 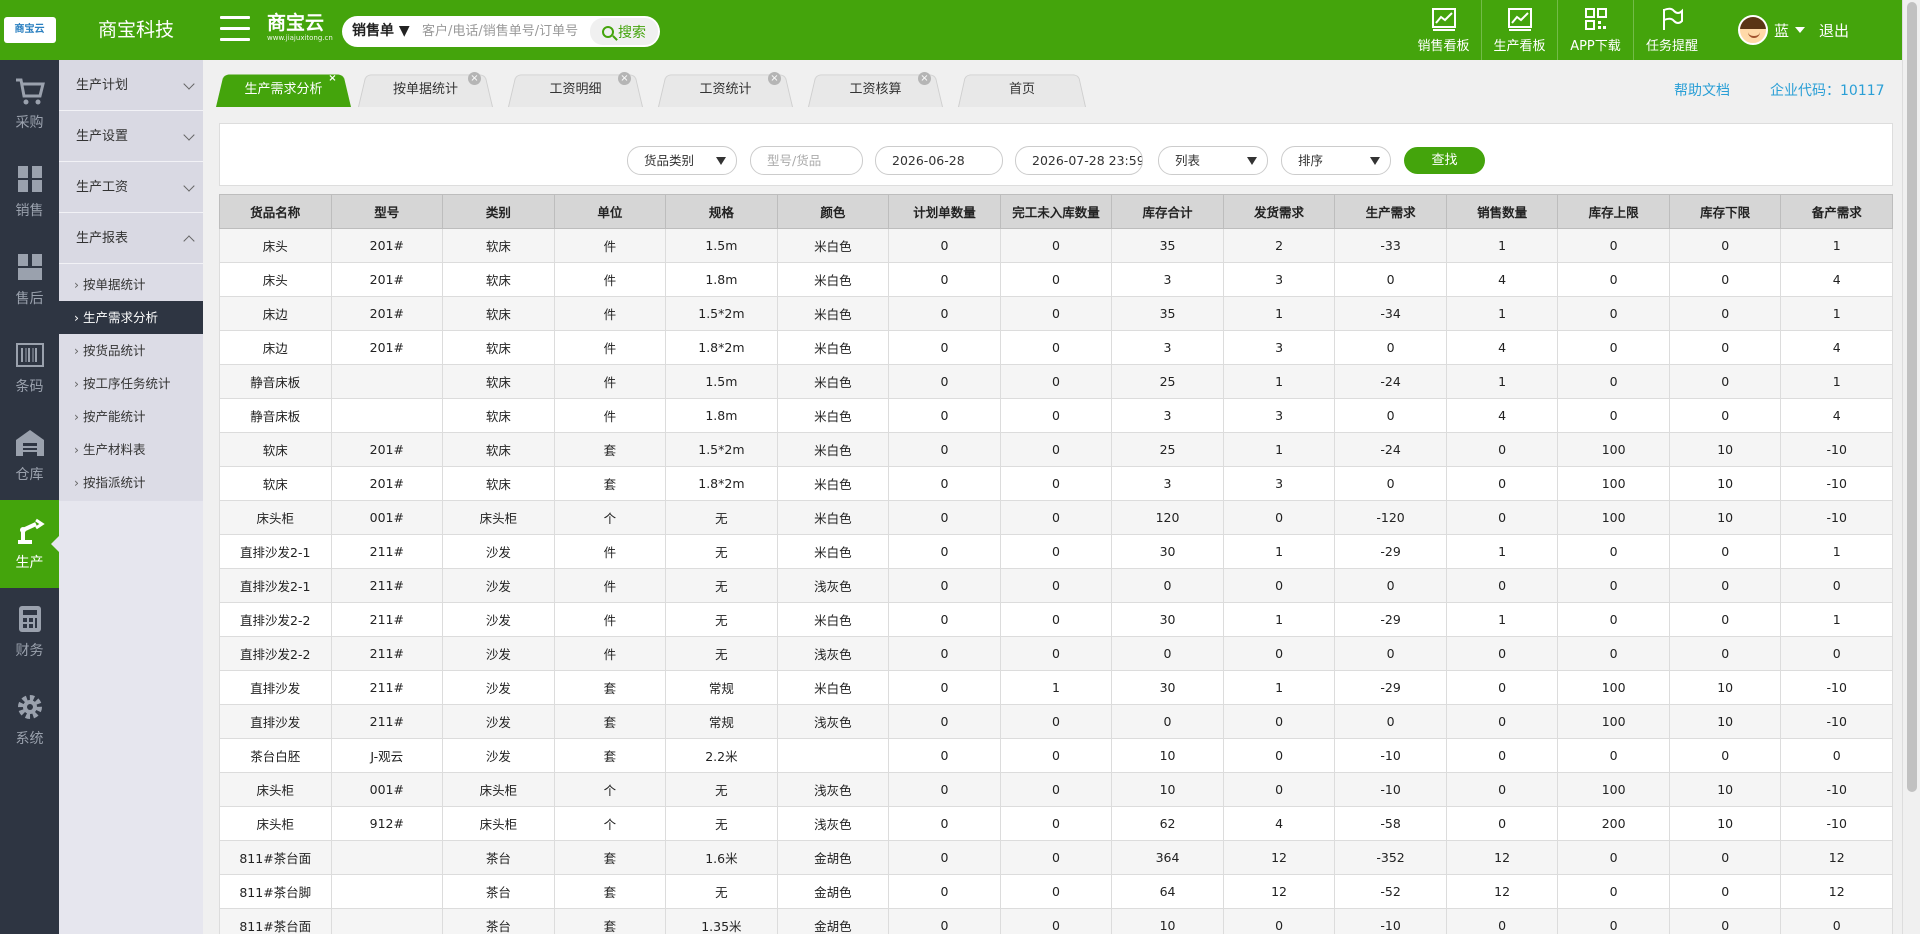 What do you see at coordinates (682, 160) in the screenshot?
I see `category-select: 货品类别` at bounding box center [682, 160].